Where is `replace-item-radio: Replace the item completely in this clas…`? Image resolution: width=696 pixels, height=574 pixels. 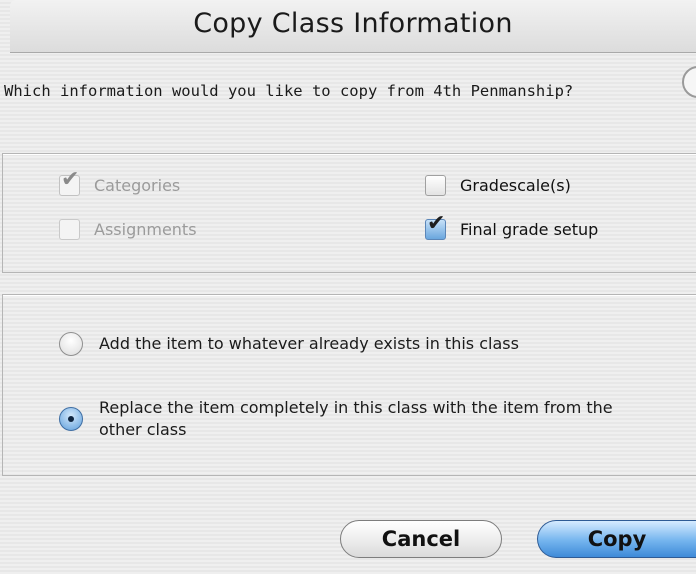 replace-item-radio: Replace the item completely in this clas… is located at coordinates (339, 419).